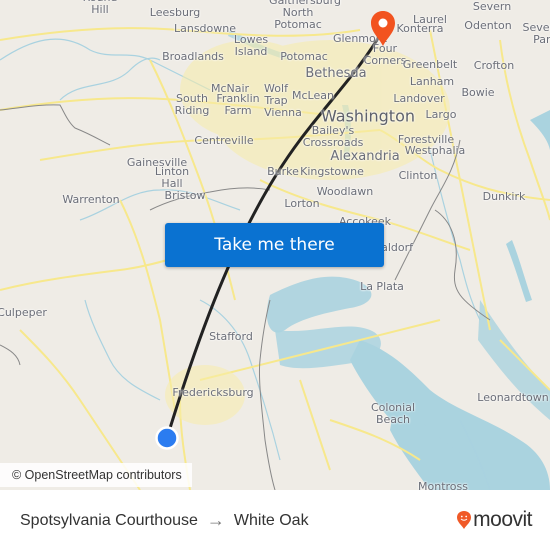 The width and height of the screenshot is (550, 550). What do you see at coordinates (193, 56) in the screenshot?
I see `place-label: Broadlands` at bounding box center [193, 56].